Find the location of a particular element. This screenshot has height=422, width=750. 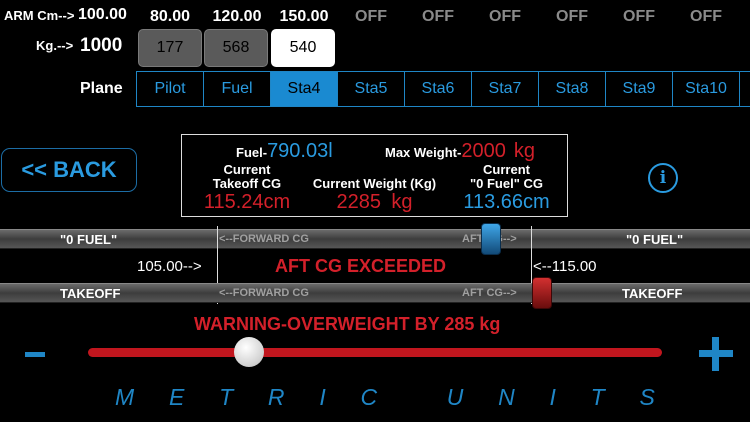

kg-value: 1000 is located at coordinates (101, 45).